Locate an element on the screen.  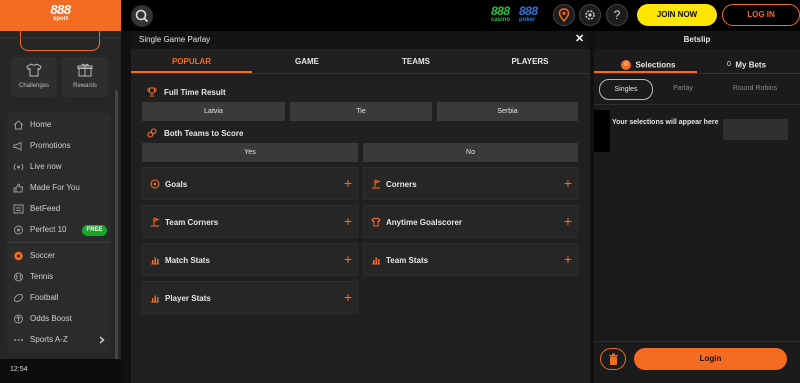
location-pin-icon is located at coordinates (564, 15).